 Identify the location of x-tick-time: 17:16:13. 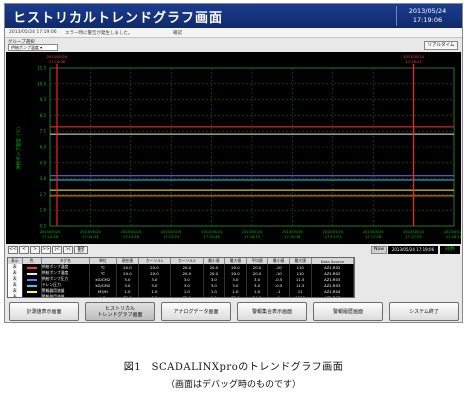
(252, 237).